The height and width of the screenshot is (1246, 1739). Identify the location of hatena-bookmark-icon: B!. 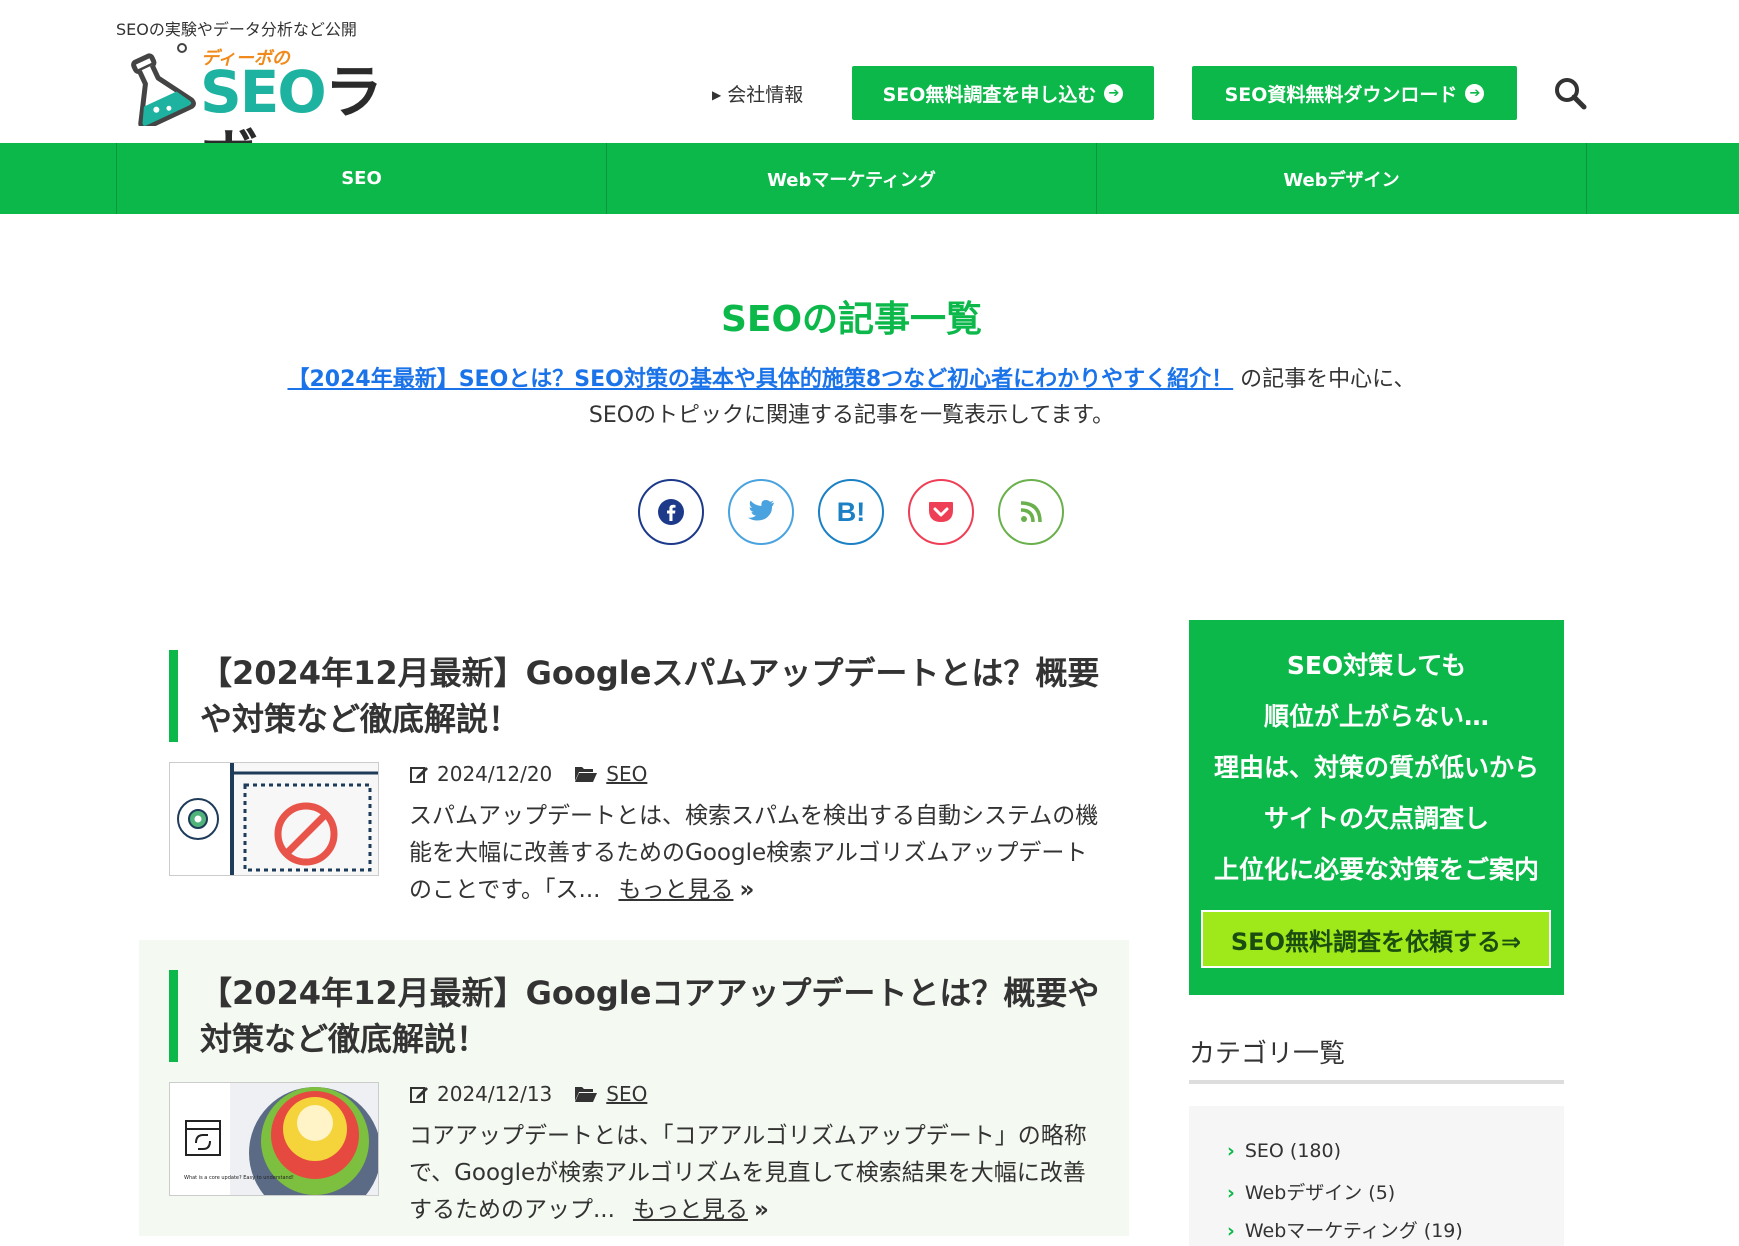
(851, 511).